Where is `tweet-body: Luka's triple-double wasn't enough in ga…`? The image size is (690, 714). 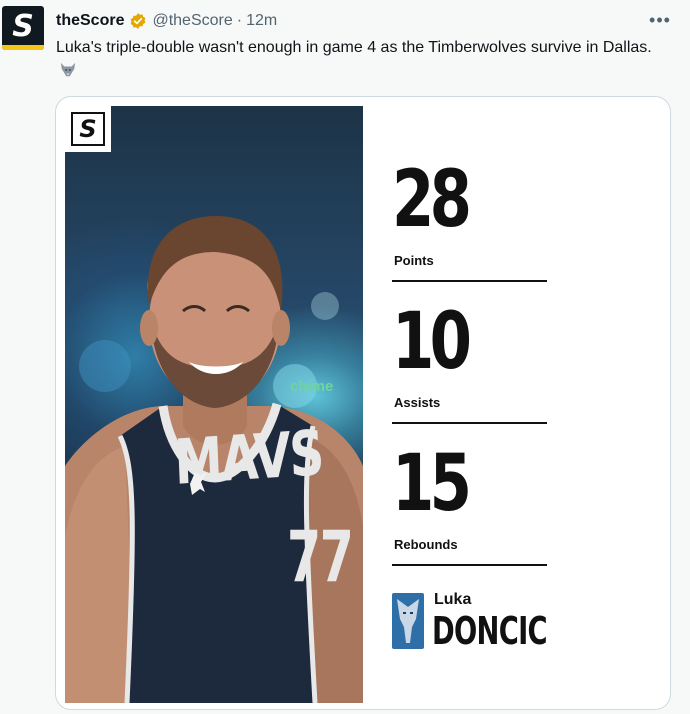
tweet-body: Luka's triple-double wasn't enough in ga… is located at coordinates (354, 47).